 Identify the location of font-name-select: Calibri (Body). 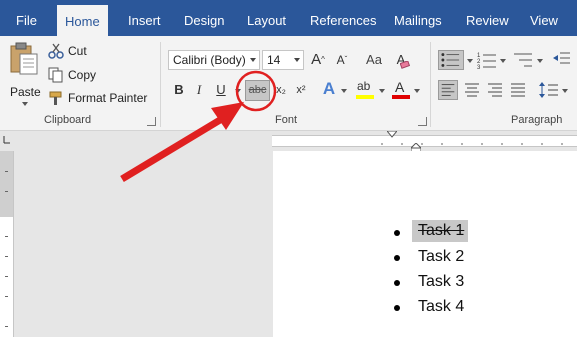
(214, 60).